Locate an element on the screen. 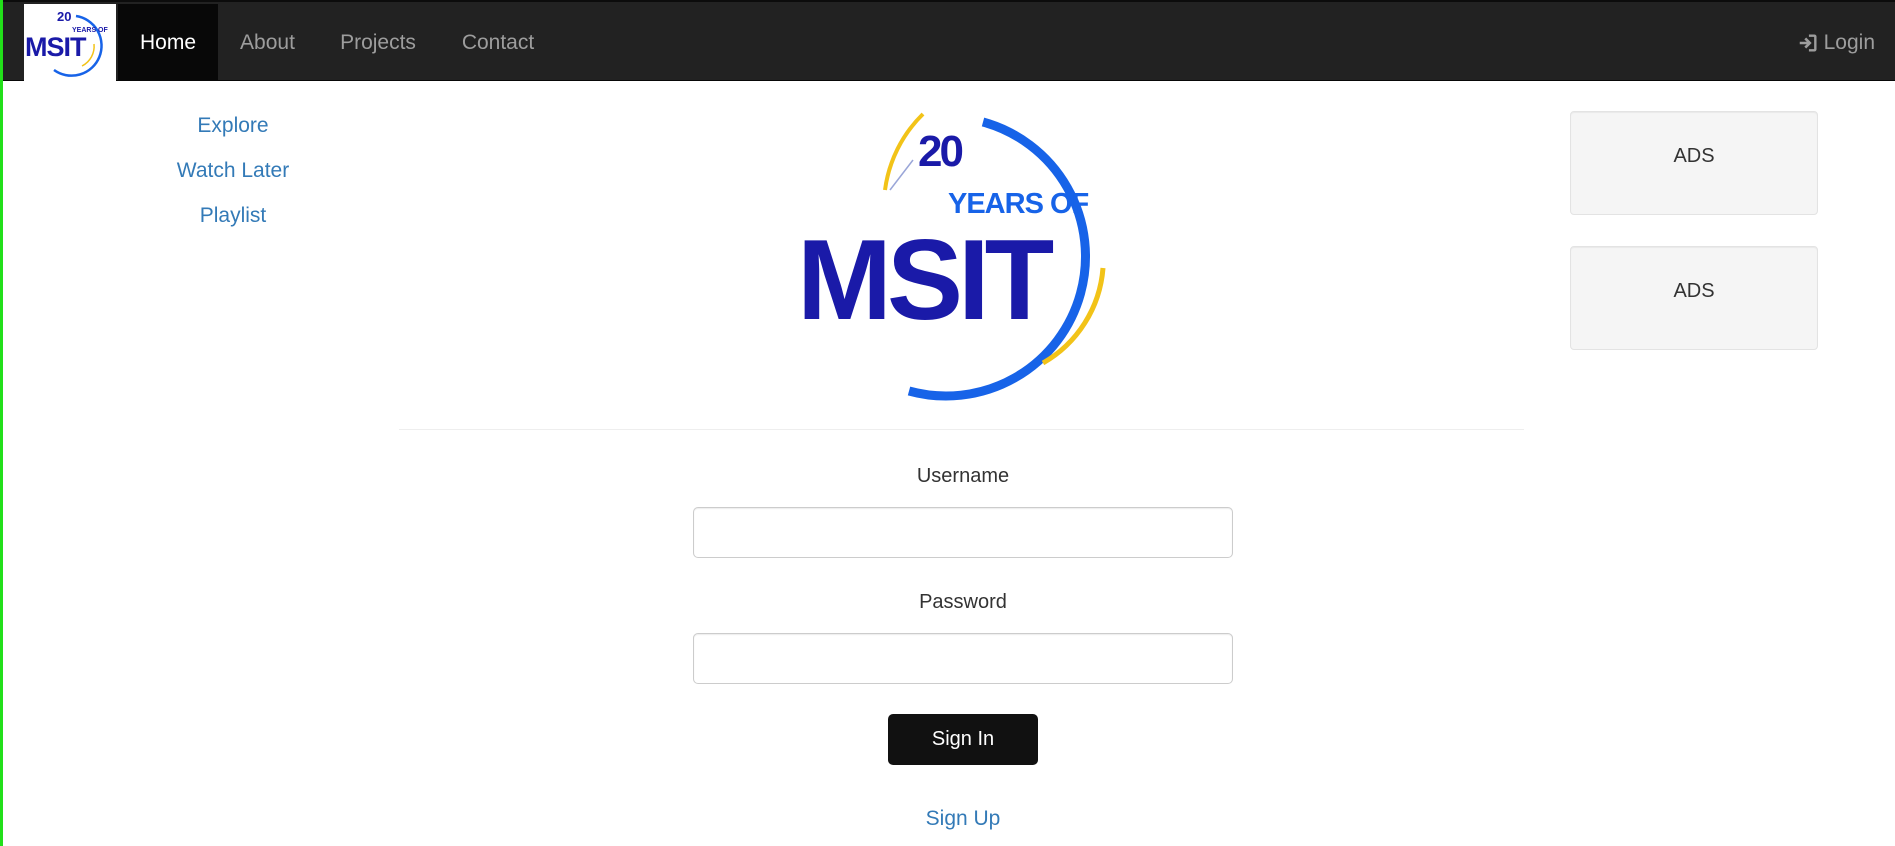 This screenshot has width=1895, height=846. msit-logo-icon: 20 YEARS OF MSIT is located at coordinates (67, 43).